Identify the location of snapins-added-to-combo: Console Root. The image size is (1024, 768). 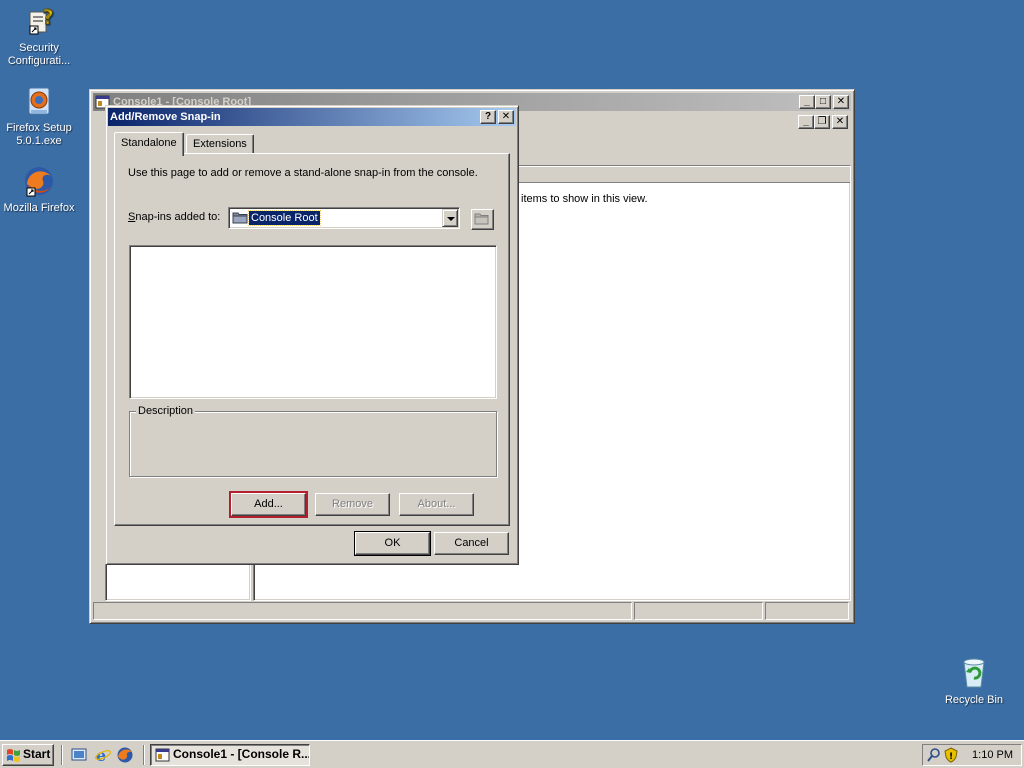
(344, 218).